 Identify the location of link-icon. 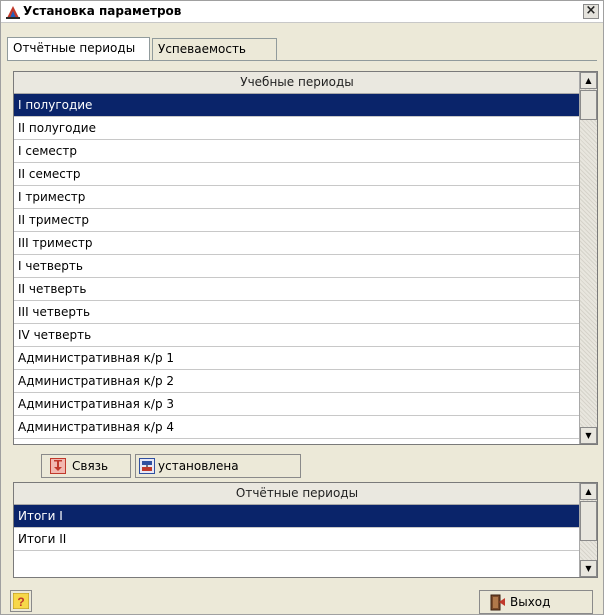
(58, 466).